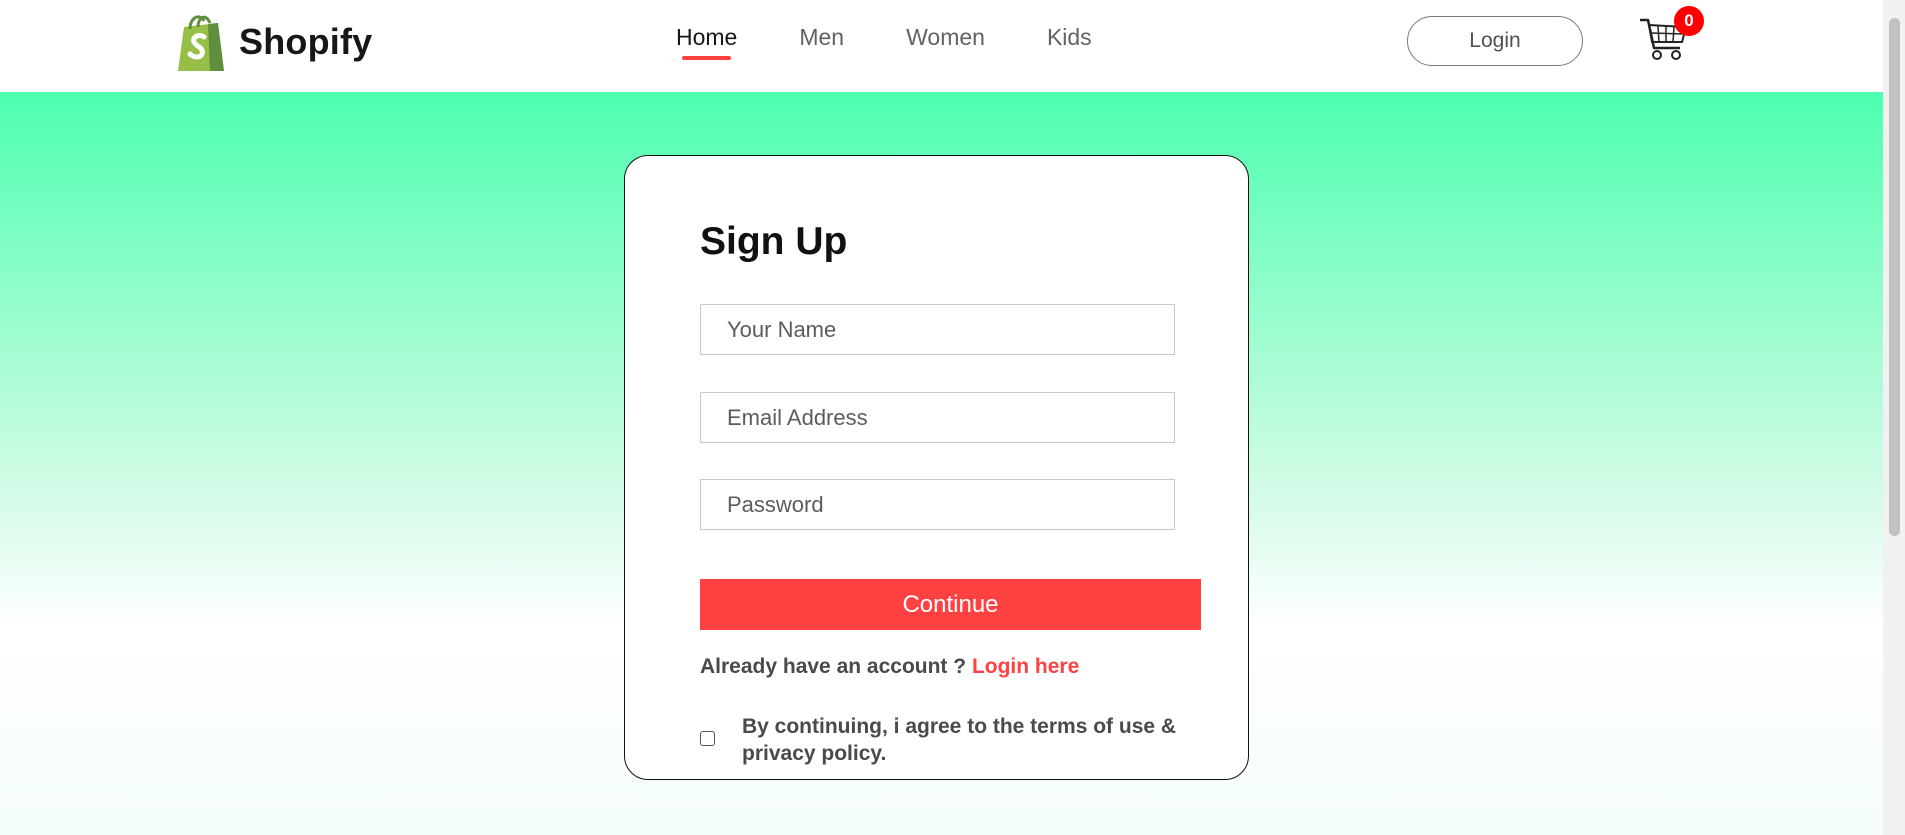 The image size is (1905, 835). I want to click on login-button: Login, so click(1495, 41).